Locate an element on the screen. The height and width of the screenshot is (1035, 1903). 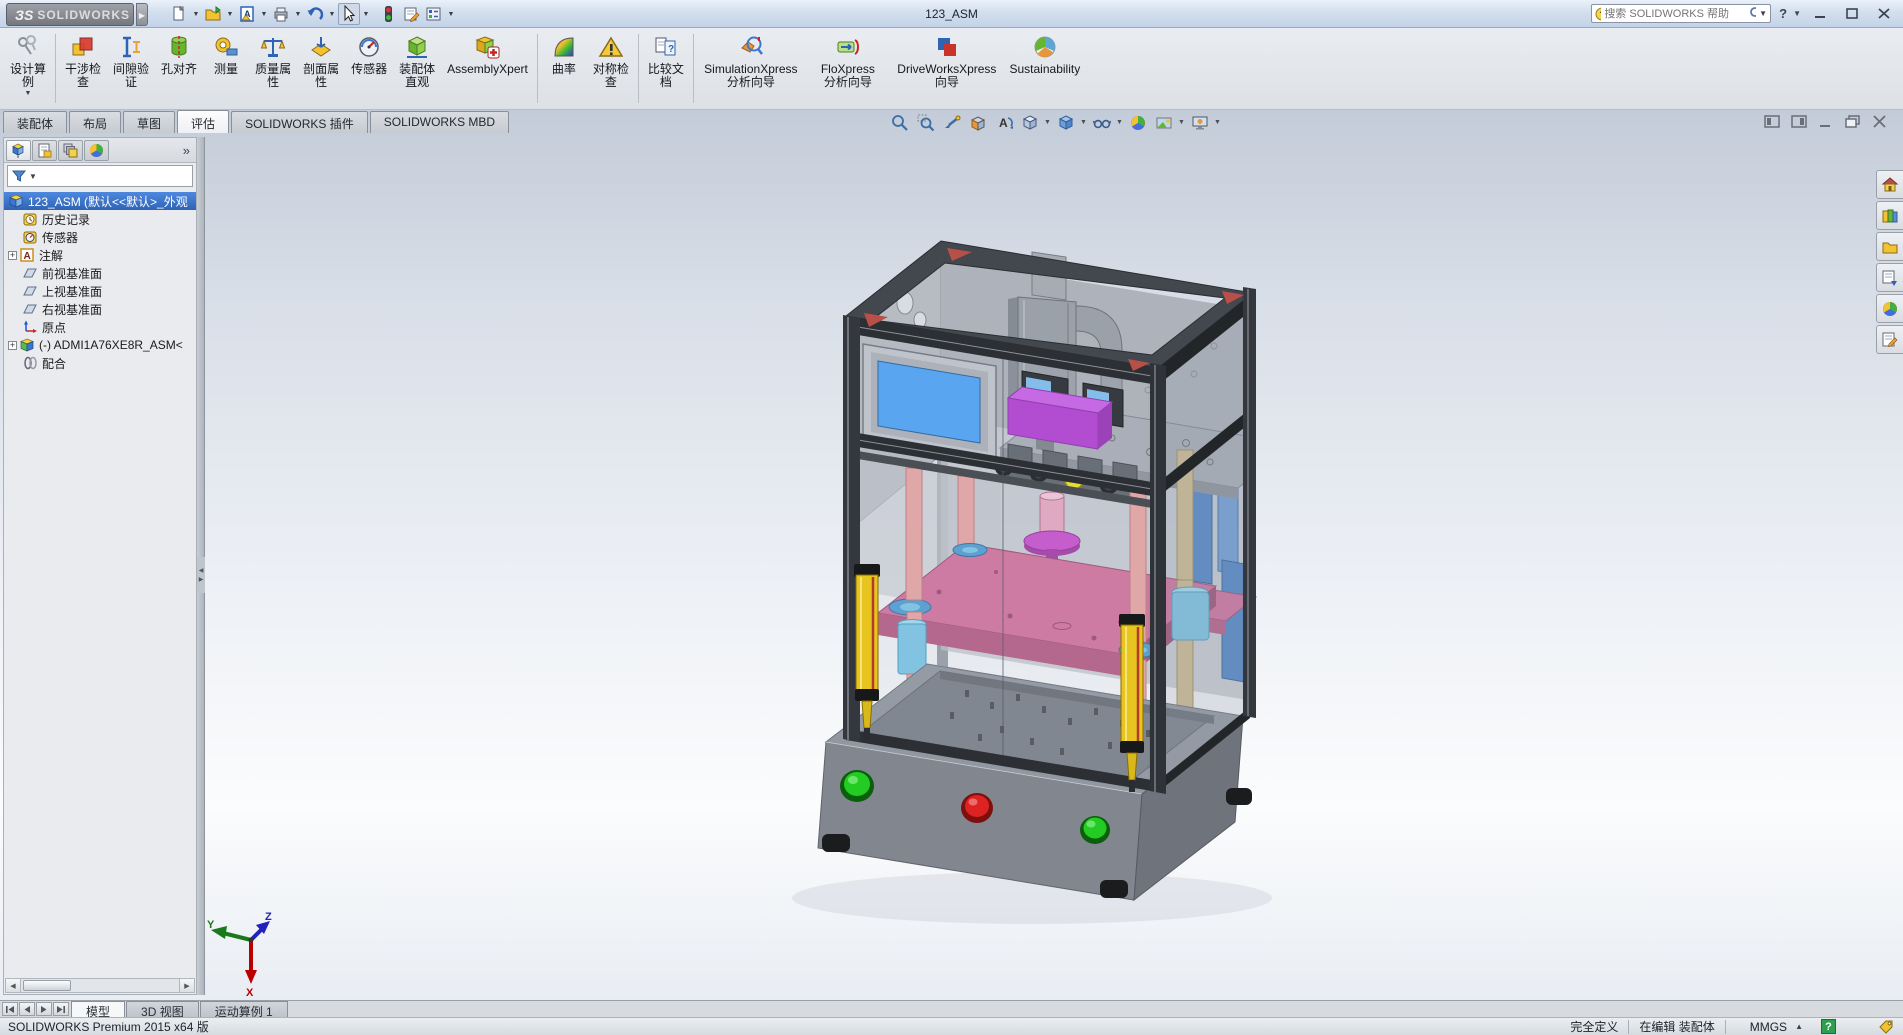
scroll-left-arrow-icon: ◀ is located at coordinates (13, 985).